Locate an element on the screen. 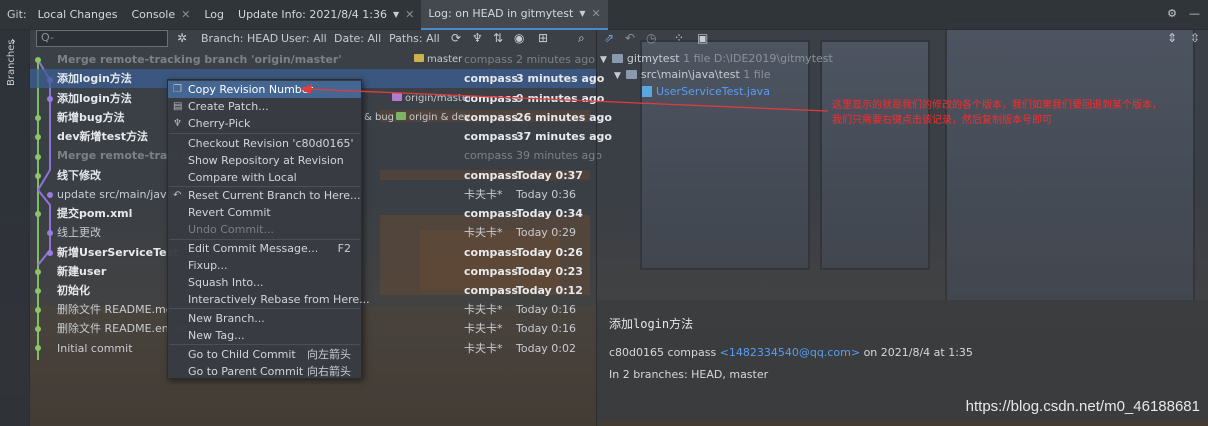 This screenshot has height=426, width=1208. menu-item-cherry-pick: ♆ Cherry-Pick is located at coordinates (264, 123).